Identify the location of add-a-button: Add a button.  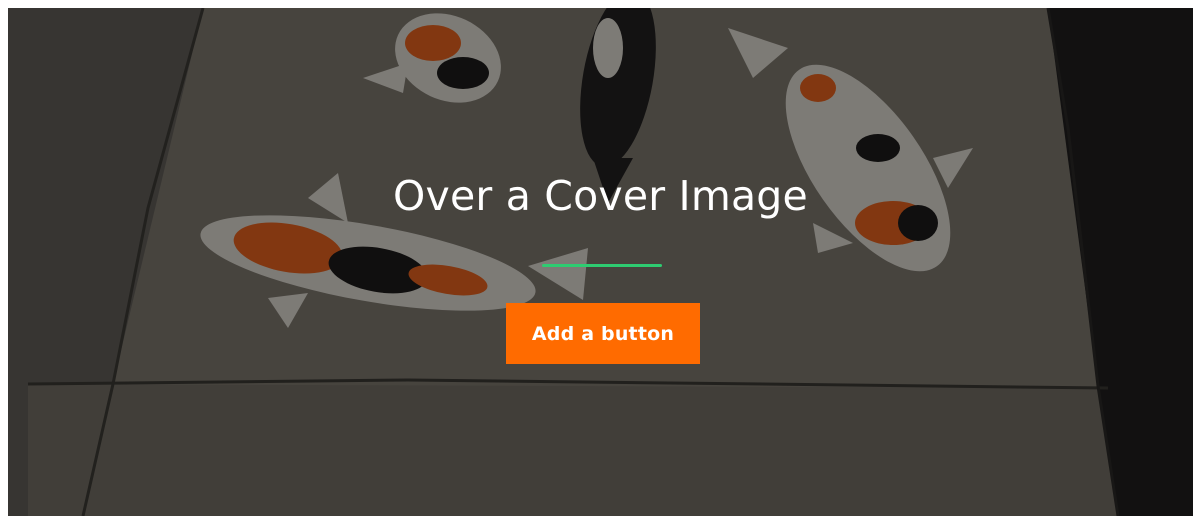
(603, 333).